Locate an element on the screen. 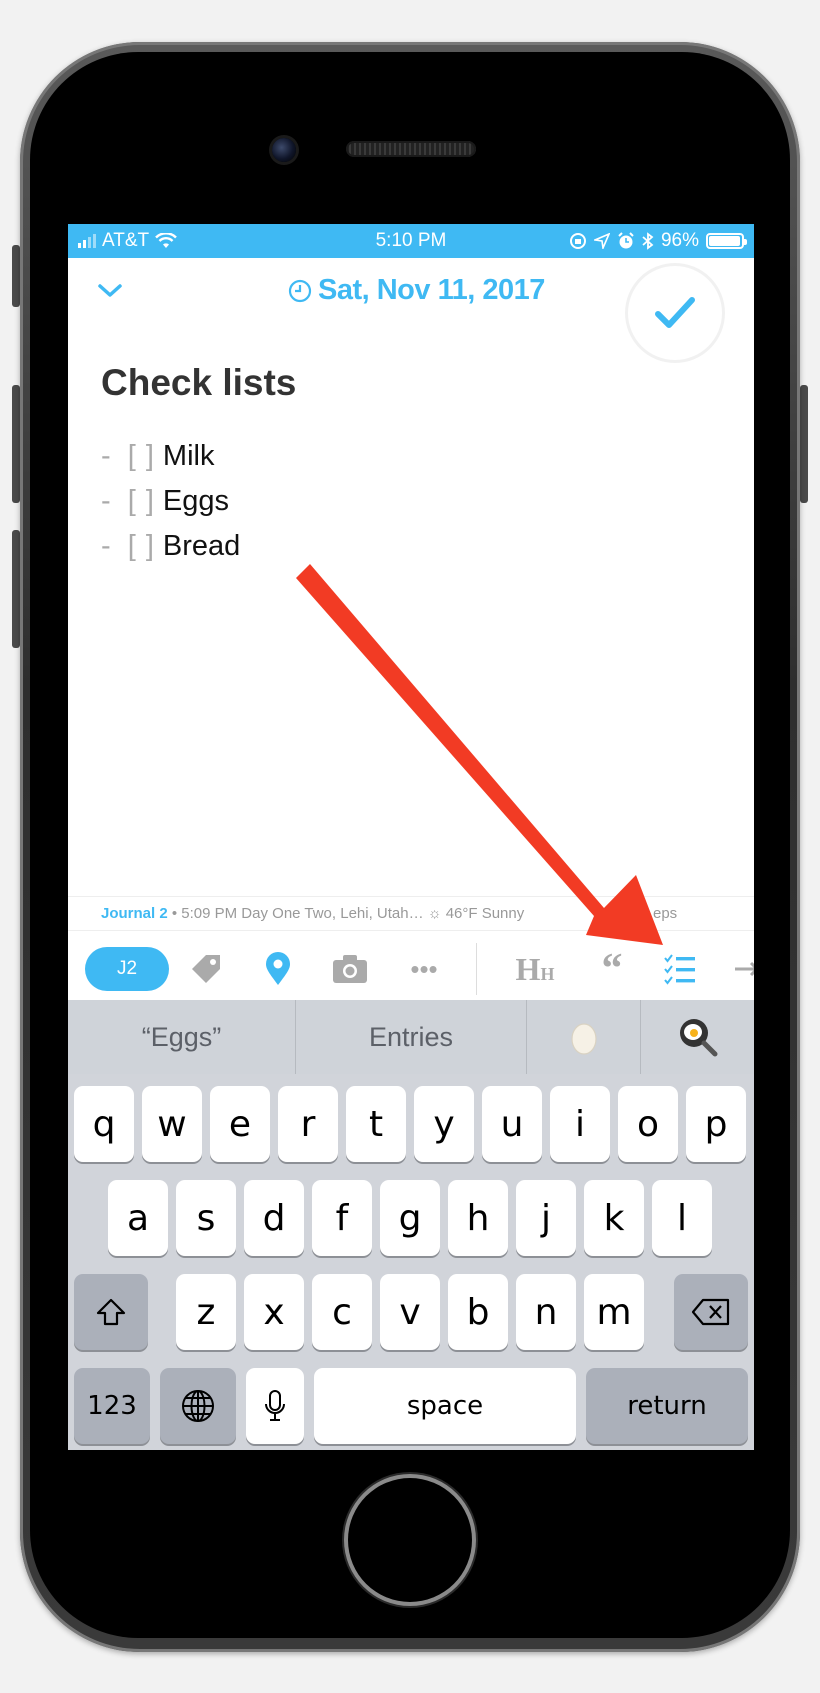 This screenshot has height=1693, width=820. annotation-arrow-shape is located at coordinates (479, 754).